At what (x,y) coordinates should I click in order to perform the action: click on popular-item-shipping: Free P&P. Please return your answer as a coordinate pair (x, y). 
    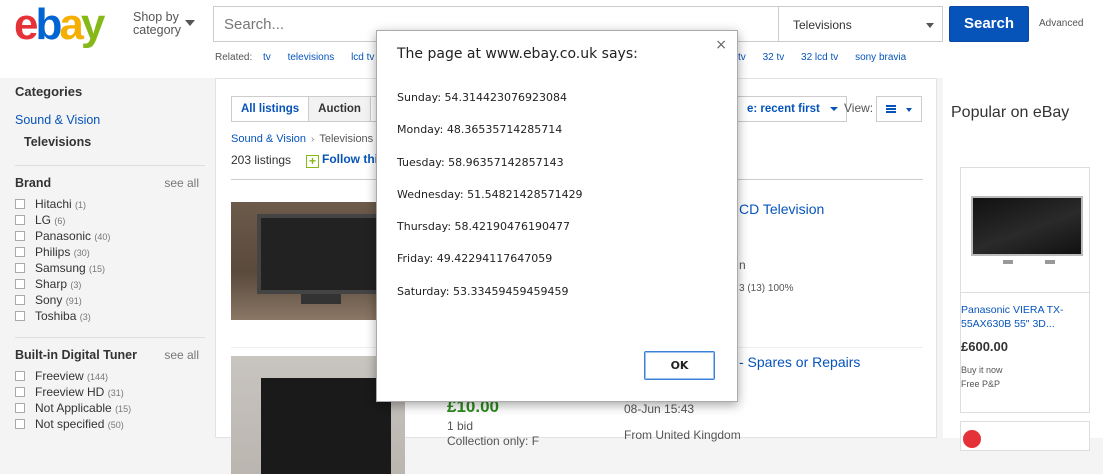
    Looking at the image, I should click on (981, 384).